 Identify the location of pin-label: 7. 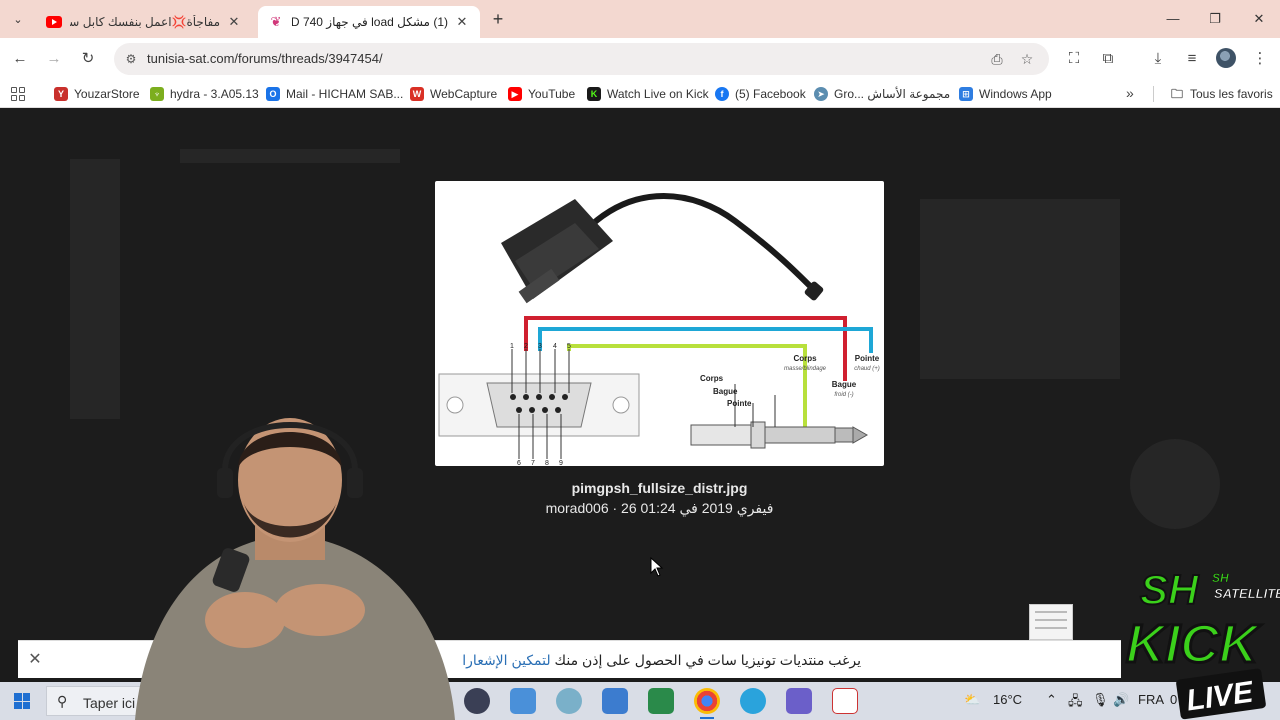
(533, 463).